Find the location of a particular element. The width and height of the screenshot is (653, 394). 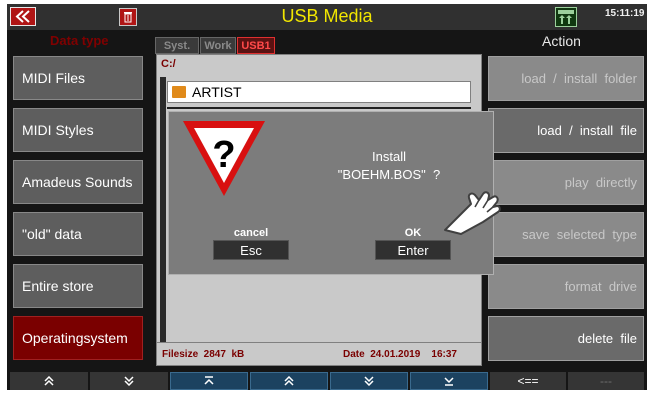

ok-button: Enter is located at coordinates (413, 250).